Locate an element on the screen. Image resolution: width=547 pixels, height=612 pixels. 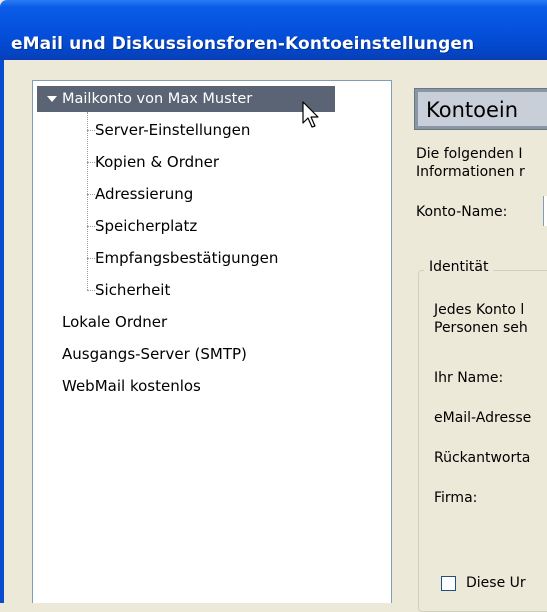
intro-text-line1: Die folgenden I is located at coordinates (469, 154).